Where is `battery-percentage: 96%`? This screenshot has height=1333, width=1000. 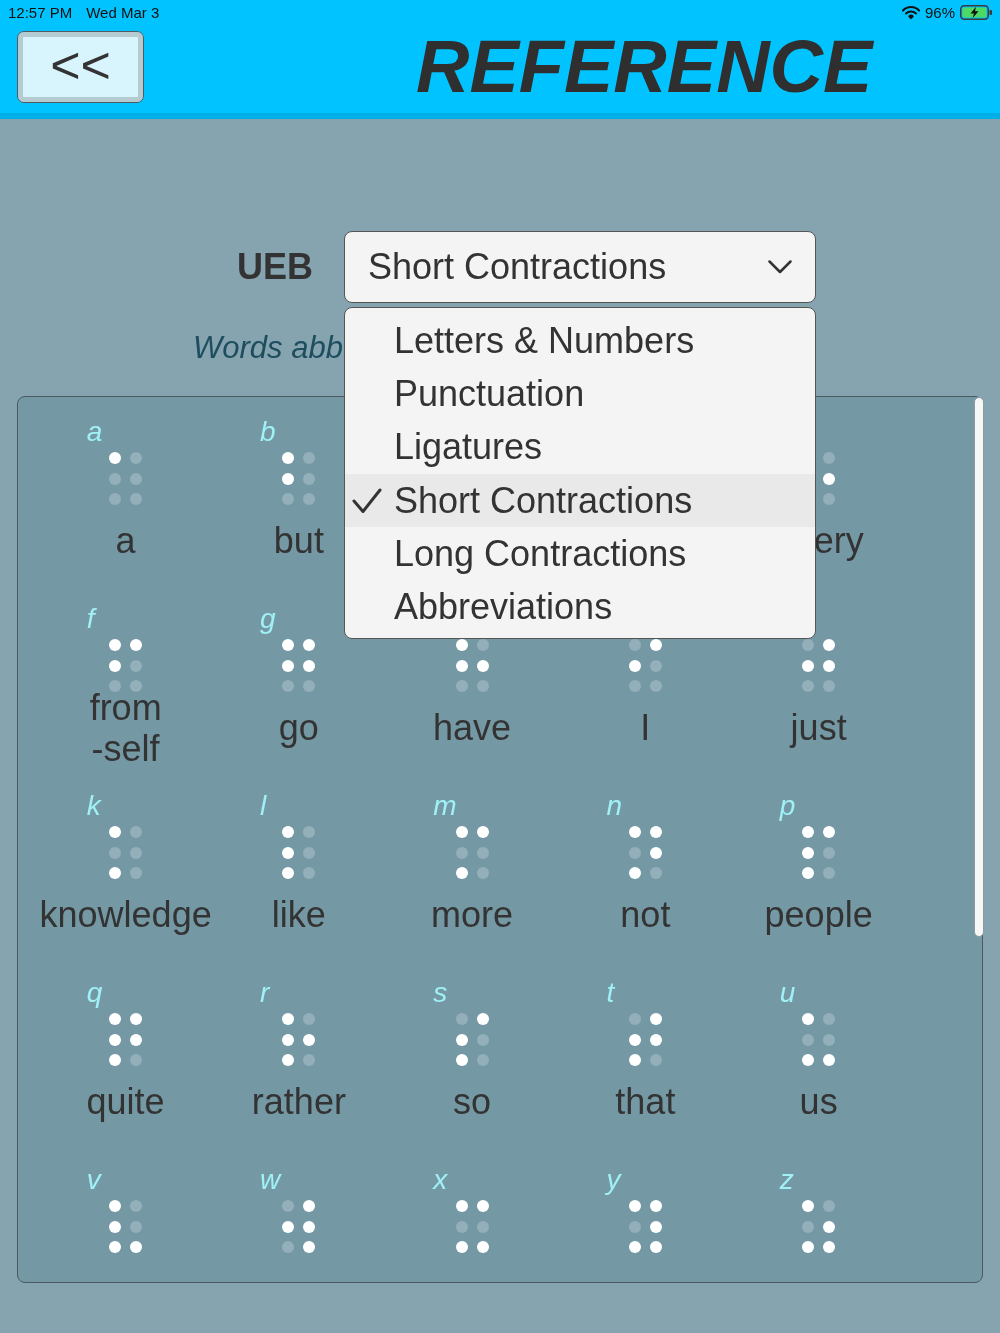 battery-percentage: 96% is located at coordinates (939, 12).